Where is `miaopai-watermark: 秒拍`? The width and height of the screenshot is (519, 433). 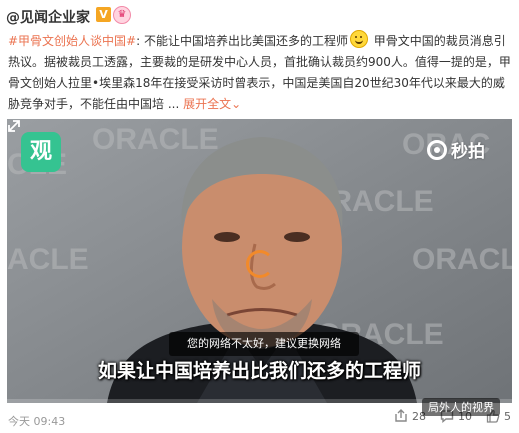
miaopai-watermark: 秒拍 is located at coordinates (456, 149).